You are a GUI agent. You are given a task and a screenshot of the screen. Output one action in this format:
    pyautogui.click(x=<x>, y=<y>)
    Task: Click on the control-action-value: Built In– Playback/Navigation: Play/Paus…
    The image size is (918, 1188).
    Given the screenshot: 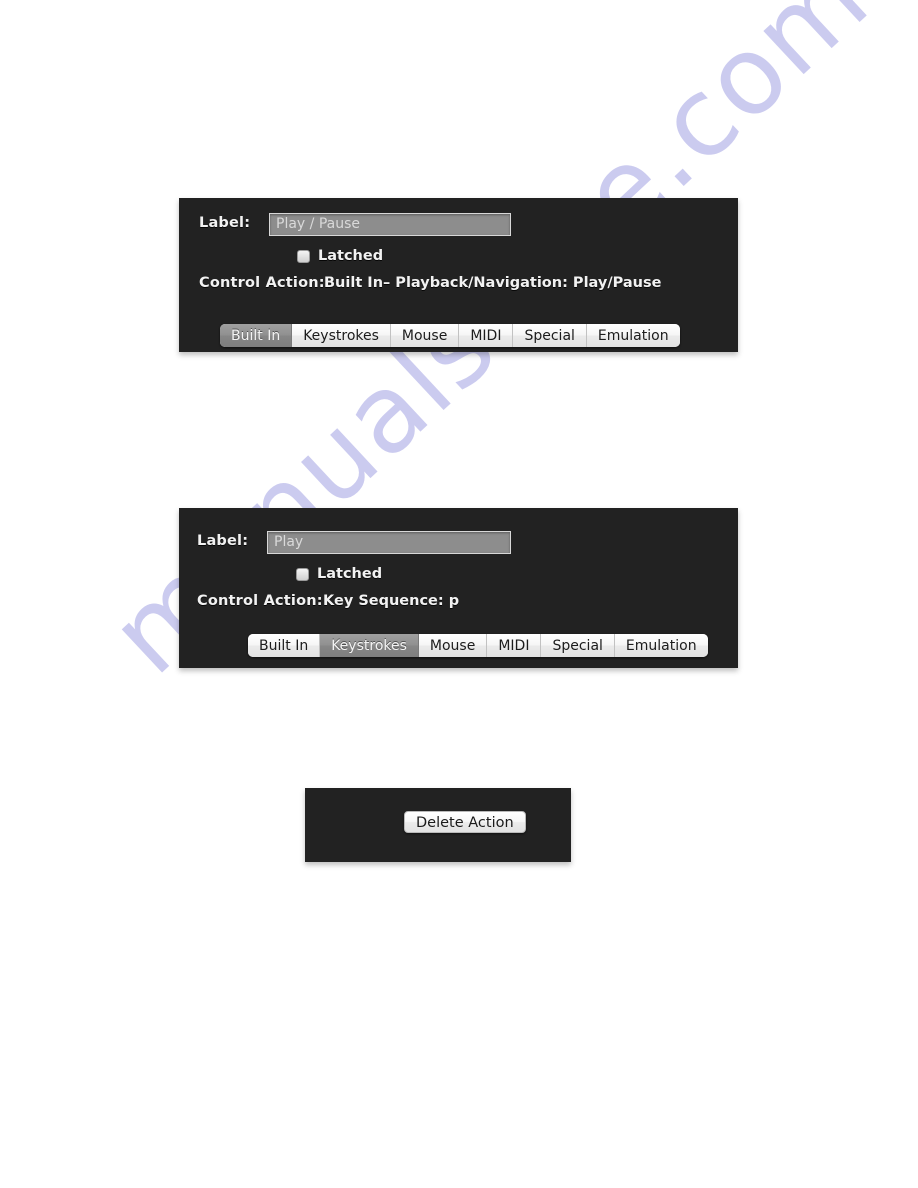 What is the action you would take?
    pyautogui.click(x=493, y=283)
    